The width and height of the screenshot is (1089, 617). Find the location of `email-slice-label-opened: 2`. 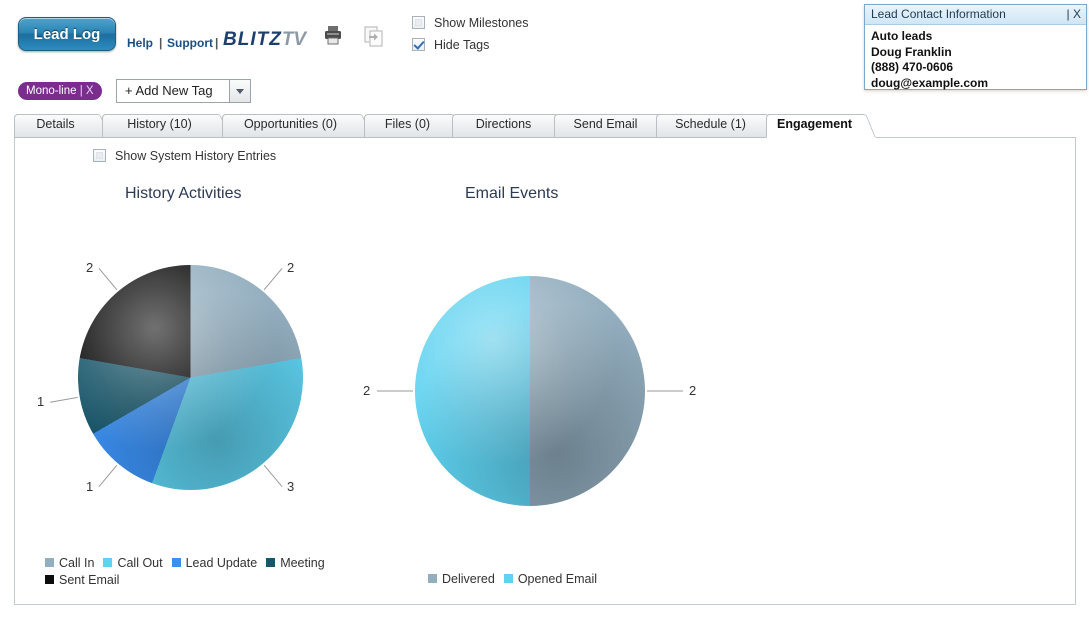

email-slice-label-opened: 2 is located at coordinates (367, 390).